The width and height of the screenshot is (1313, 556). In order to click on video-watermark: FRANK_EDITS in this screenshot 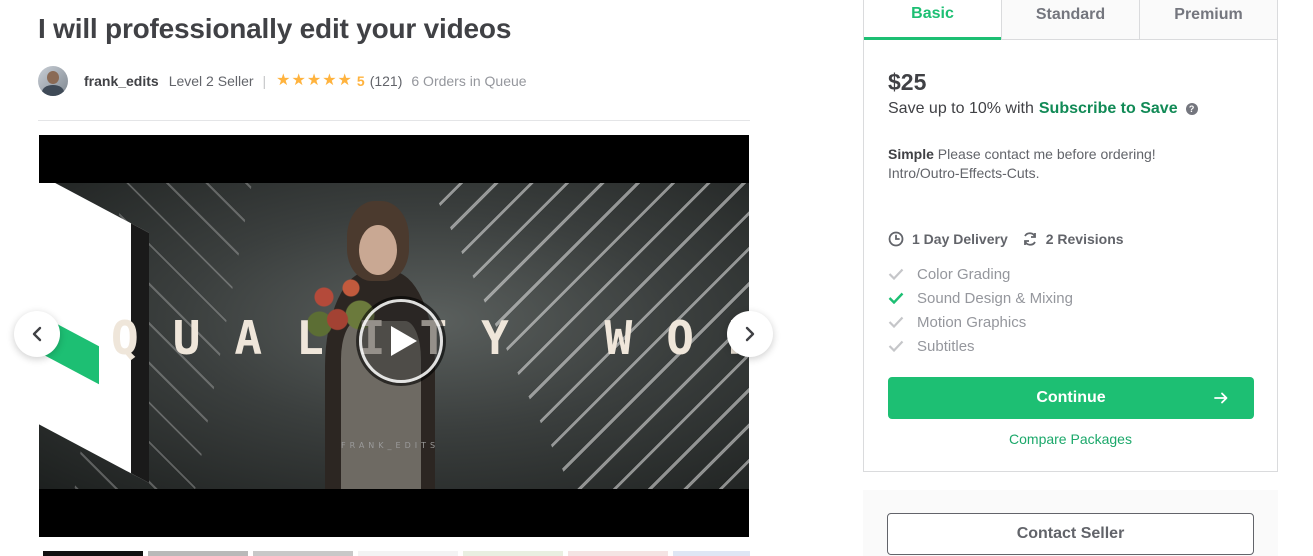, I will do `click(390, 445)`.